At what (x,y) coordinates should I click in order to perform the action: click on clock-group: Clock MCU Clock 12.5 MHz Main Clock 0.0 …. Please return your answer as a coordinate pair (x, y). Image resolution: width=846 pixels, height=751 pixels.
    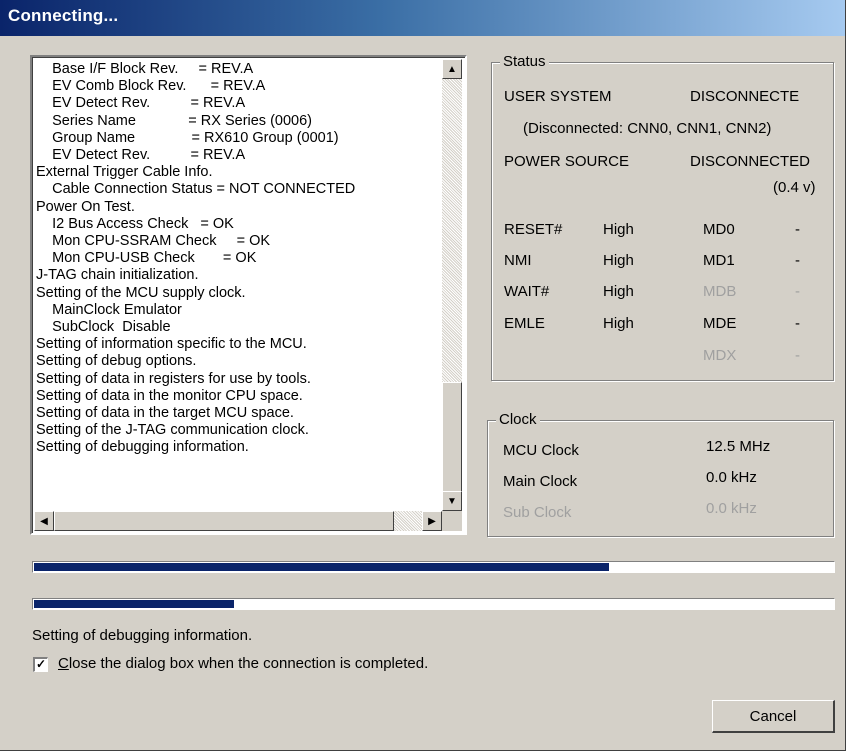
    Looking at the image, I should click on (660, 474).